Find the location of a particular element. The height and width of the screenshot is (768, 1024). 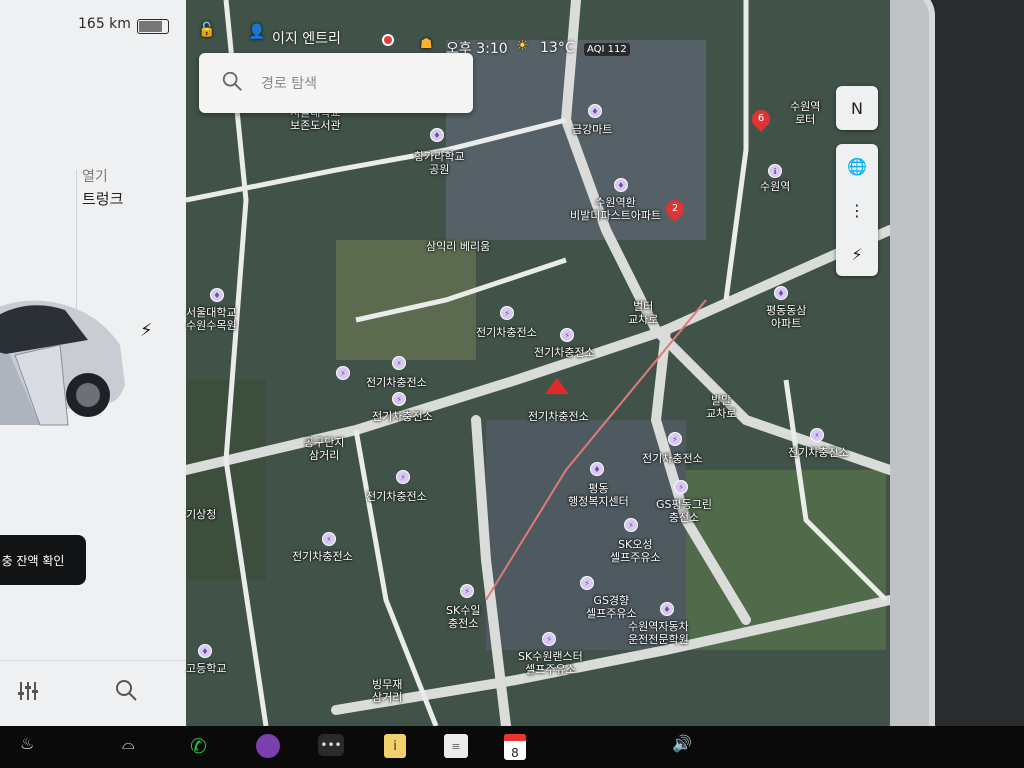

map-options: 🌐 ⋮ ⚡ is located at coordinates (857, 210).